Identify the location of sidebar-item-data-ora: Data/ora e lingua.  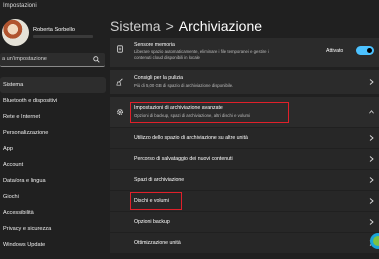
(53, 181).